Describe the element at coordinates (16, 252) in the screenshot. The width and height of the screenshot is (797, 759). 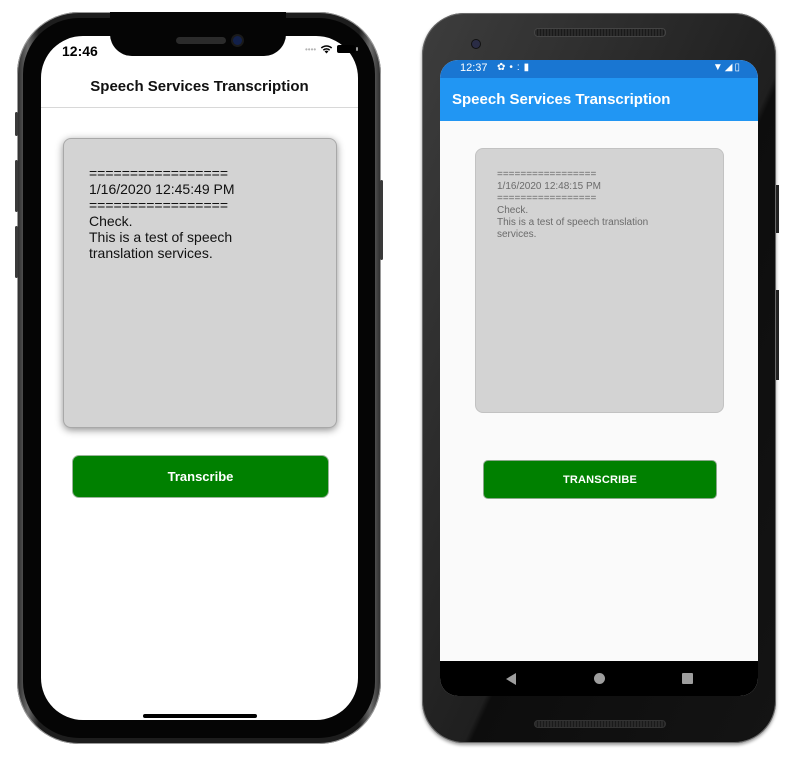
I see `iphone-volume-down` at that location.